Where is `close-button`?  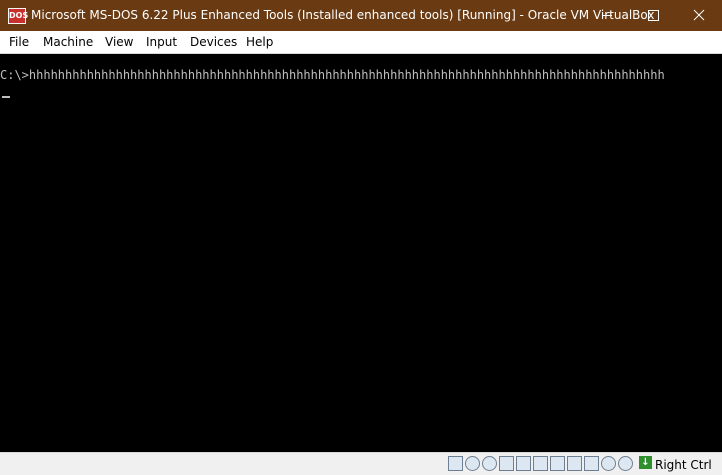
close-button is located at coordinates (699, 15).